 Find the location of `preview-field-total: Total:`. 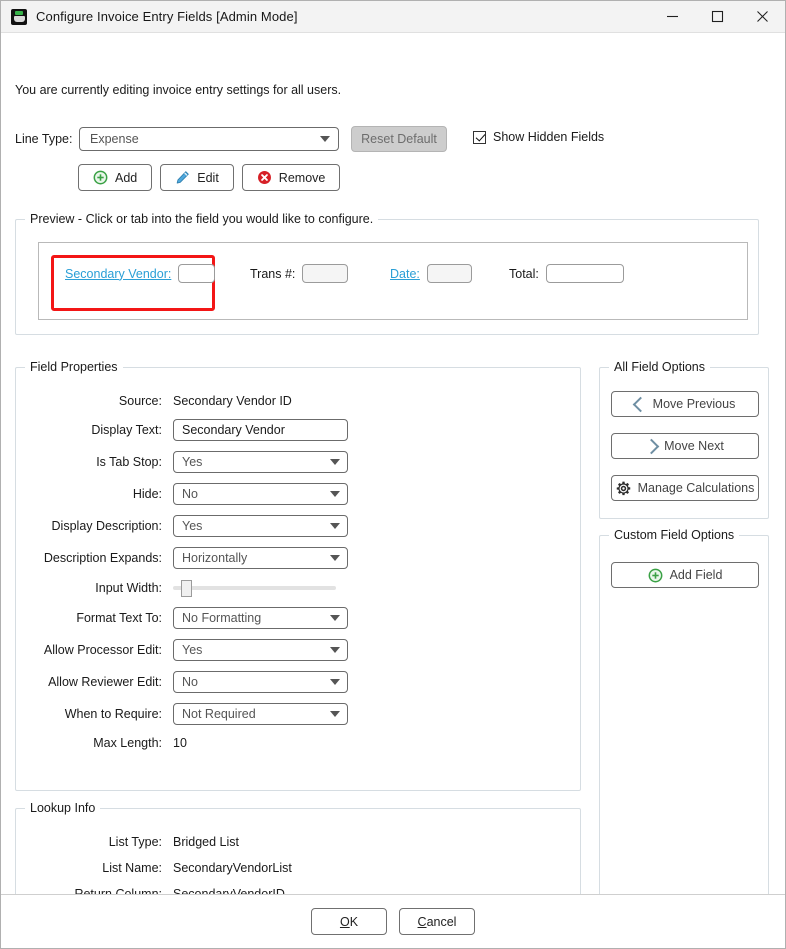

preview-field-total: Total: is located at coordinates (566, 273).